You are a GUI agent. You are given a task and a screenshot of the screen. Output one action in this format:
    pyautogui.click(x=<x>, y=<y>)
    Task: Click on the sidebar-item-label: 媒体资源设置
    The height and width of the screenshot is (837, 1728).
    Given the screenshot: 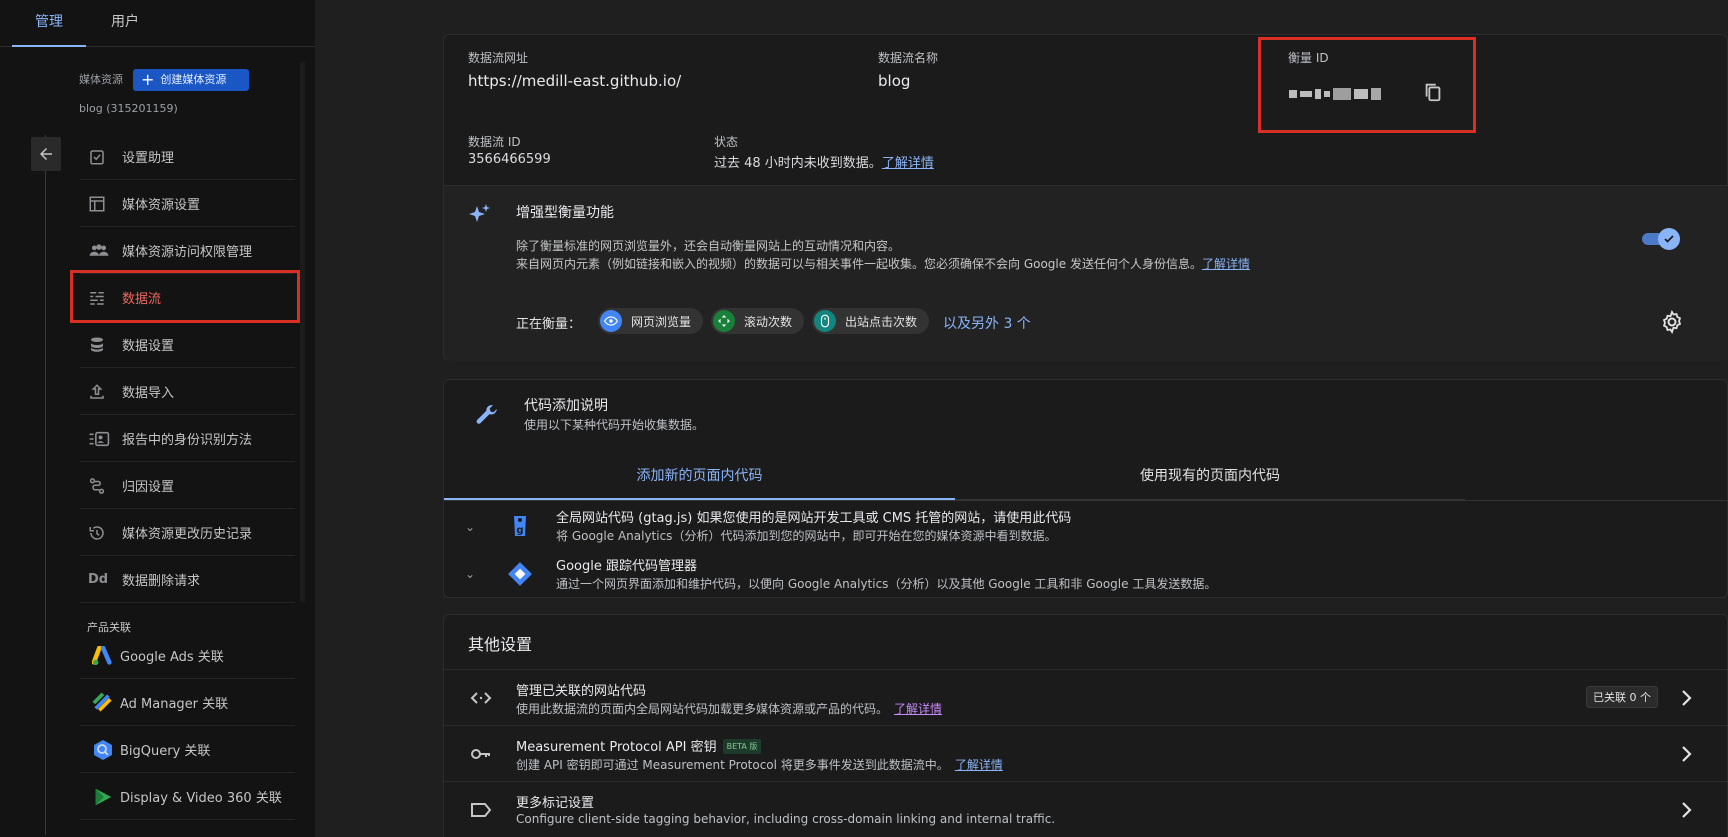 What is the action you would take?
    pyautogui.click(x=161, y=205)
    